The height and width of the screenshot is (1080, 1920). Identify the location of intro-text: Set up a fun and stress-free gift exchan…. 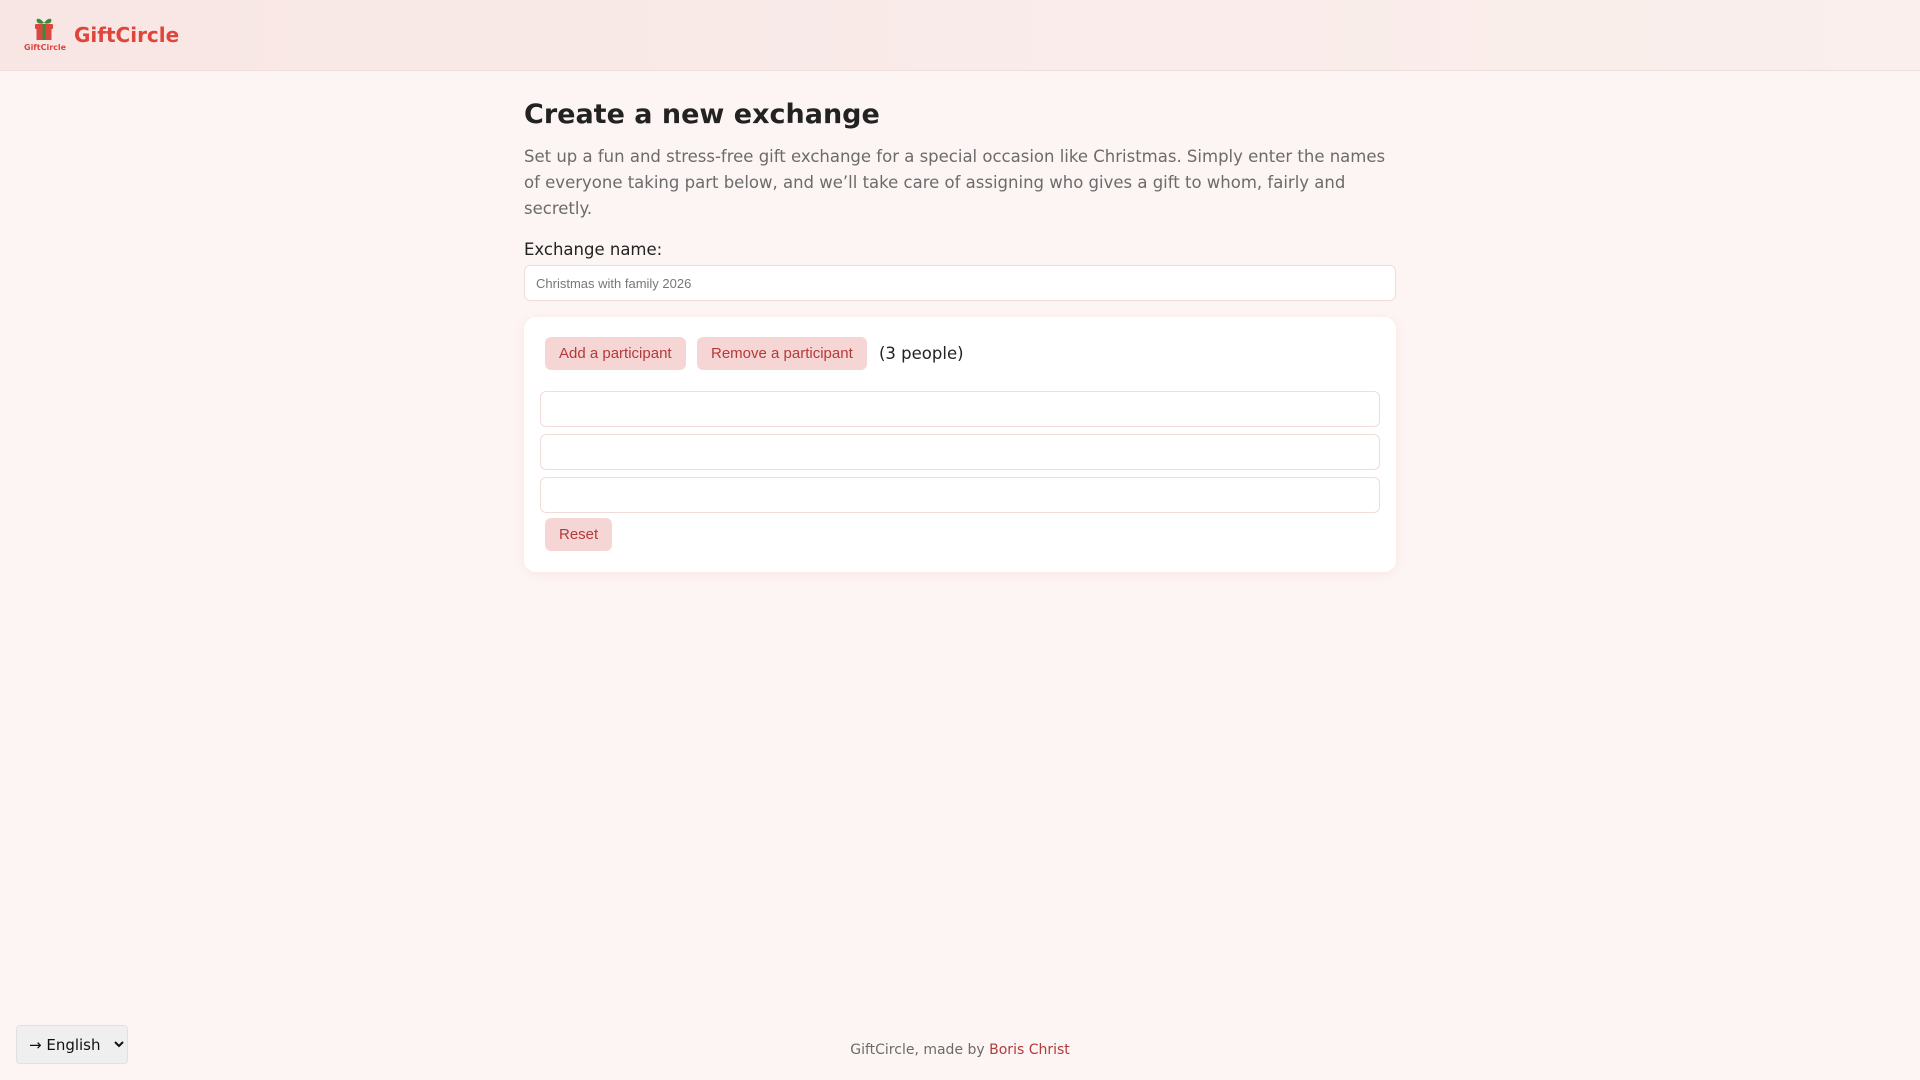
(955, 182).